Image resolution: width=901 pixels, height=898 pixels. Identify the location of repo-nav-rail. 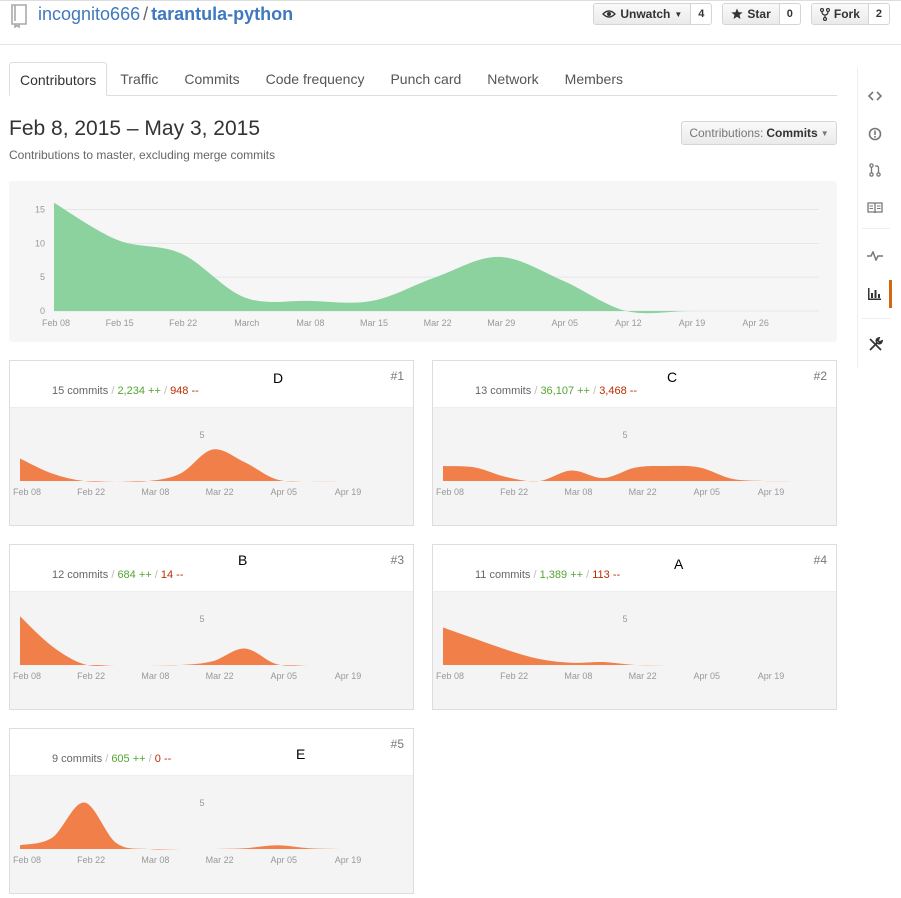
(875, 218).